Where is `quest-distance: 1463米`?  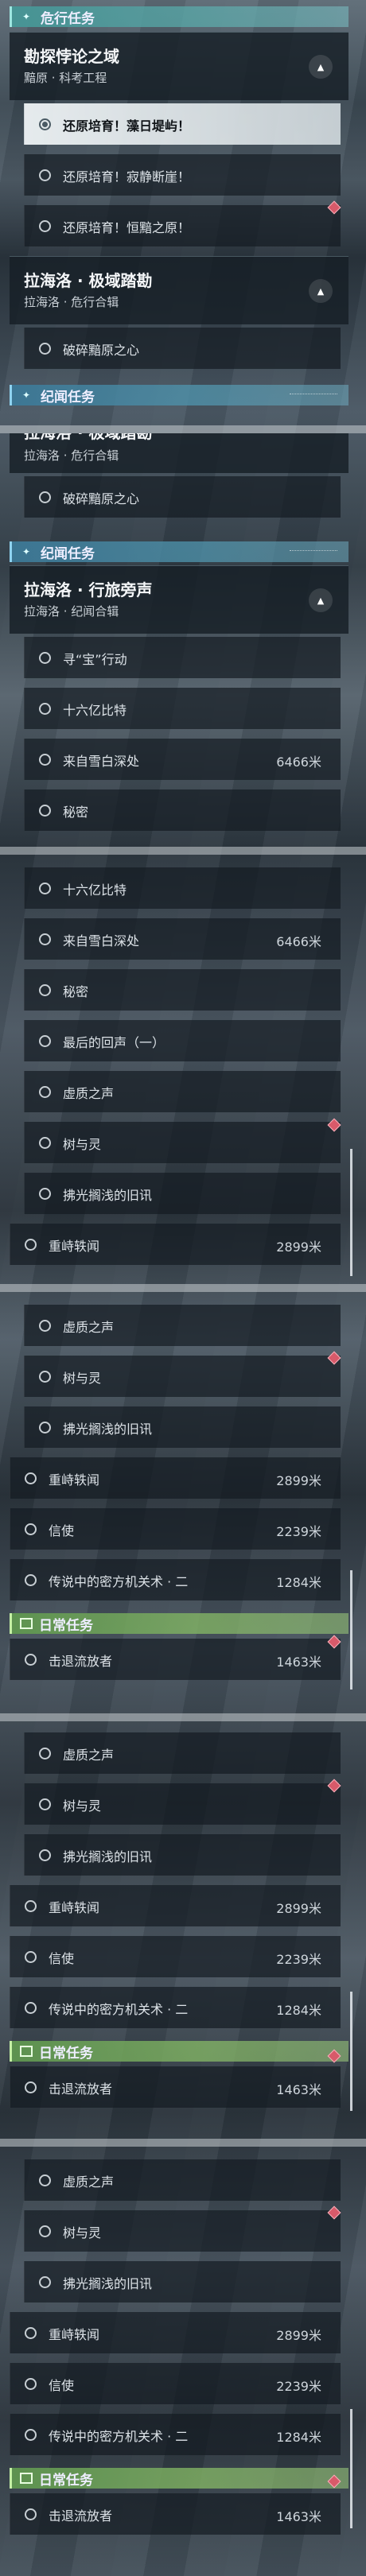
quest-distance: 1463米 is located at coordinates (298, 2516).